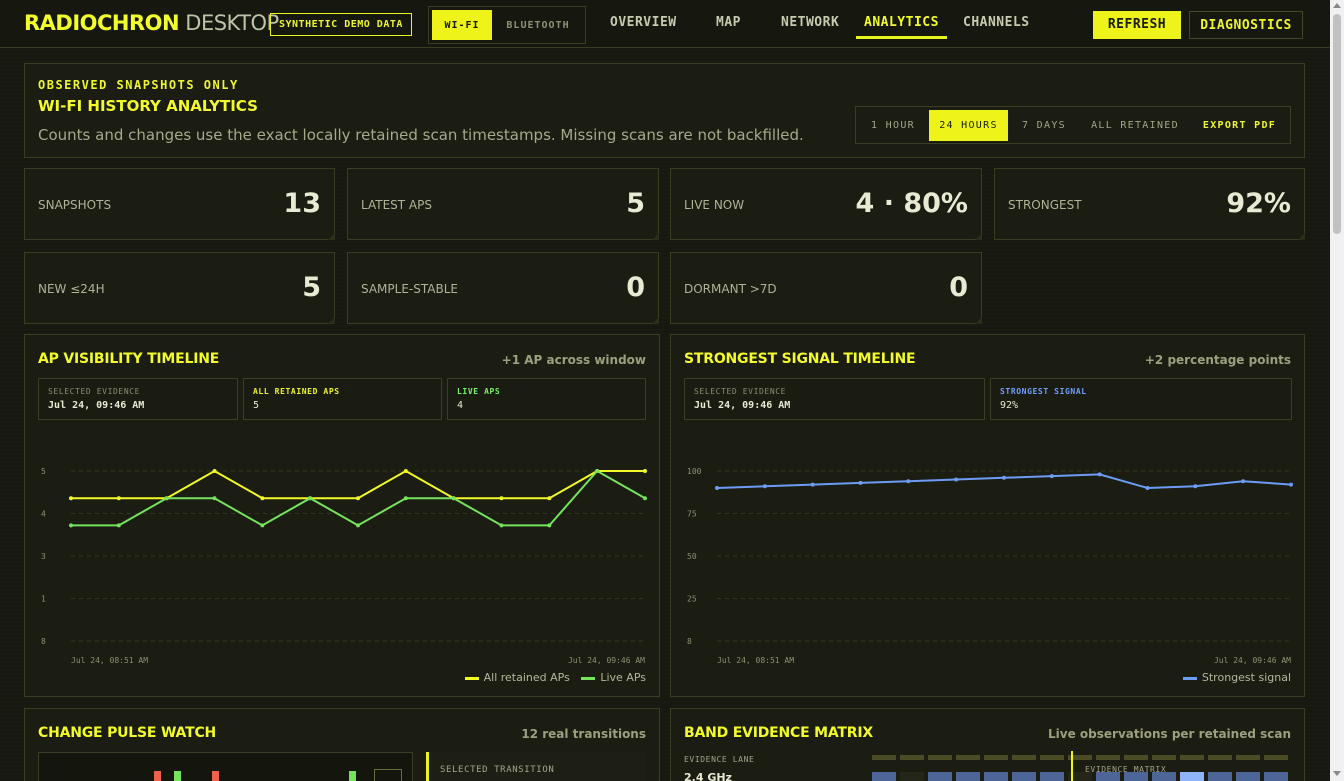 The image size is (1344, 781). What do you see at coordinates (1126, 769) in the screenshot?
I see `evidence-matrix-label: EVIDENCE MATRIX` at bounding box center [1126, 769].